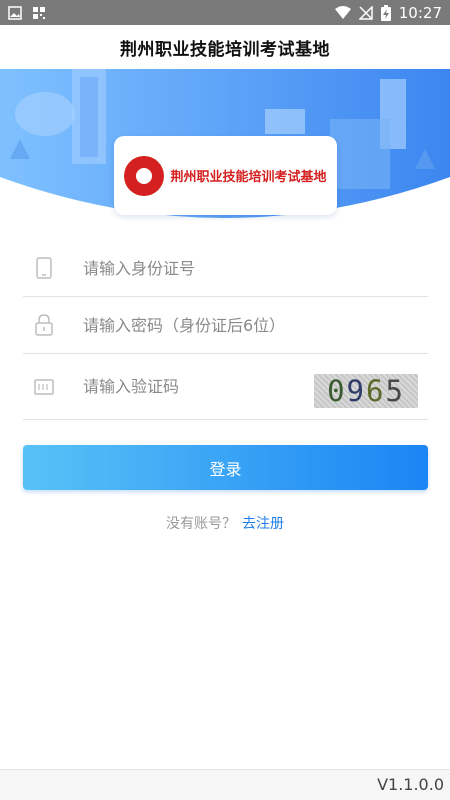 This screenshot has width=450, height=800. Describe the element at coordinates (255, 325) in the screenshot. I see `password-input` at that location.